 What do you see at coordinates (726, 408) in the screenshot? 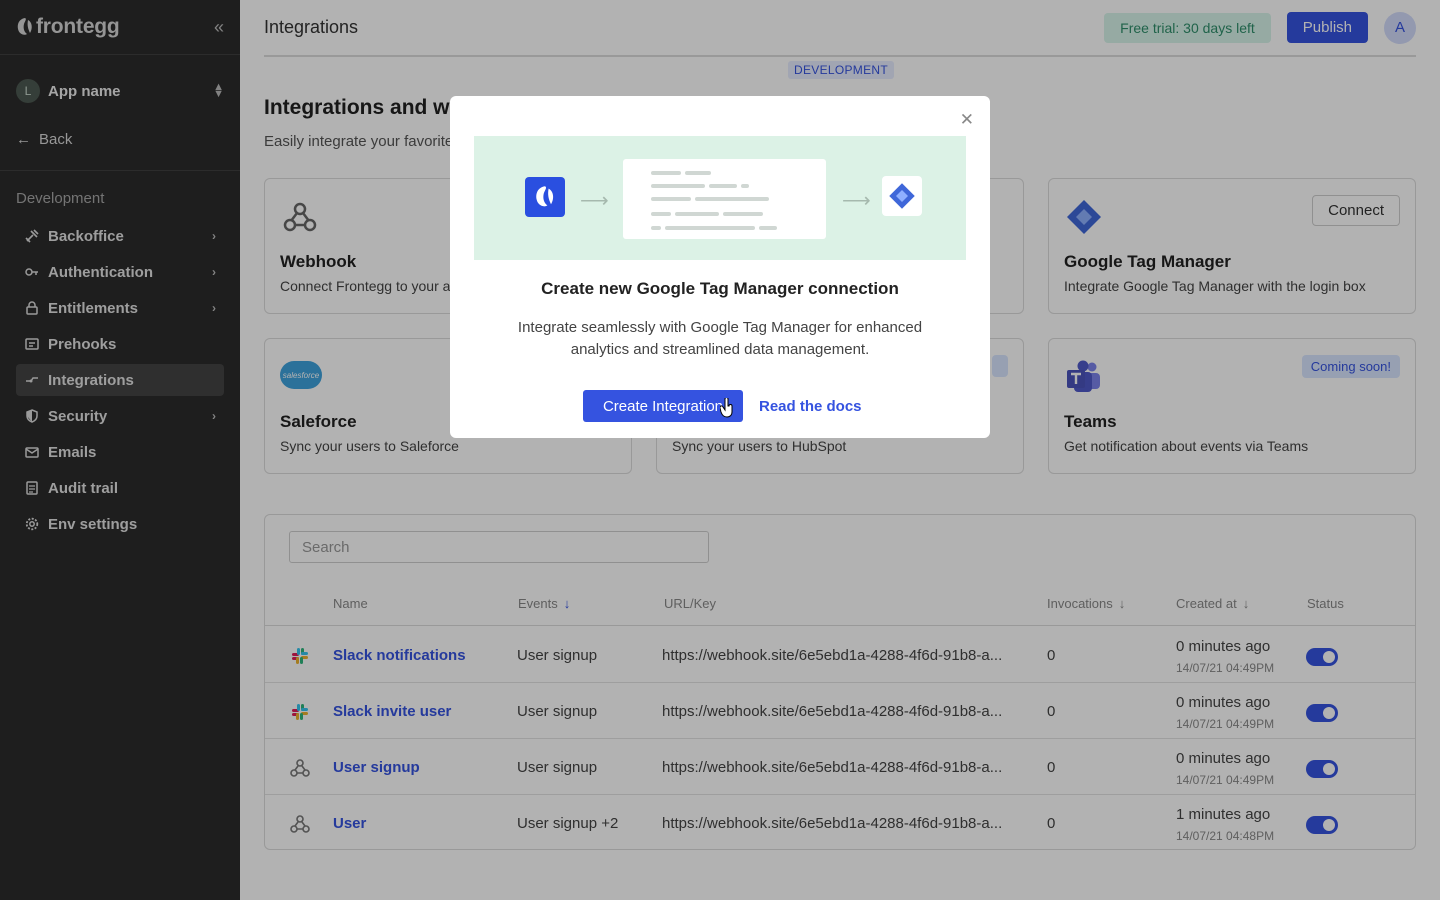
I see `hand-cursor-icon` at bounding box center [726, 408].